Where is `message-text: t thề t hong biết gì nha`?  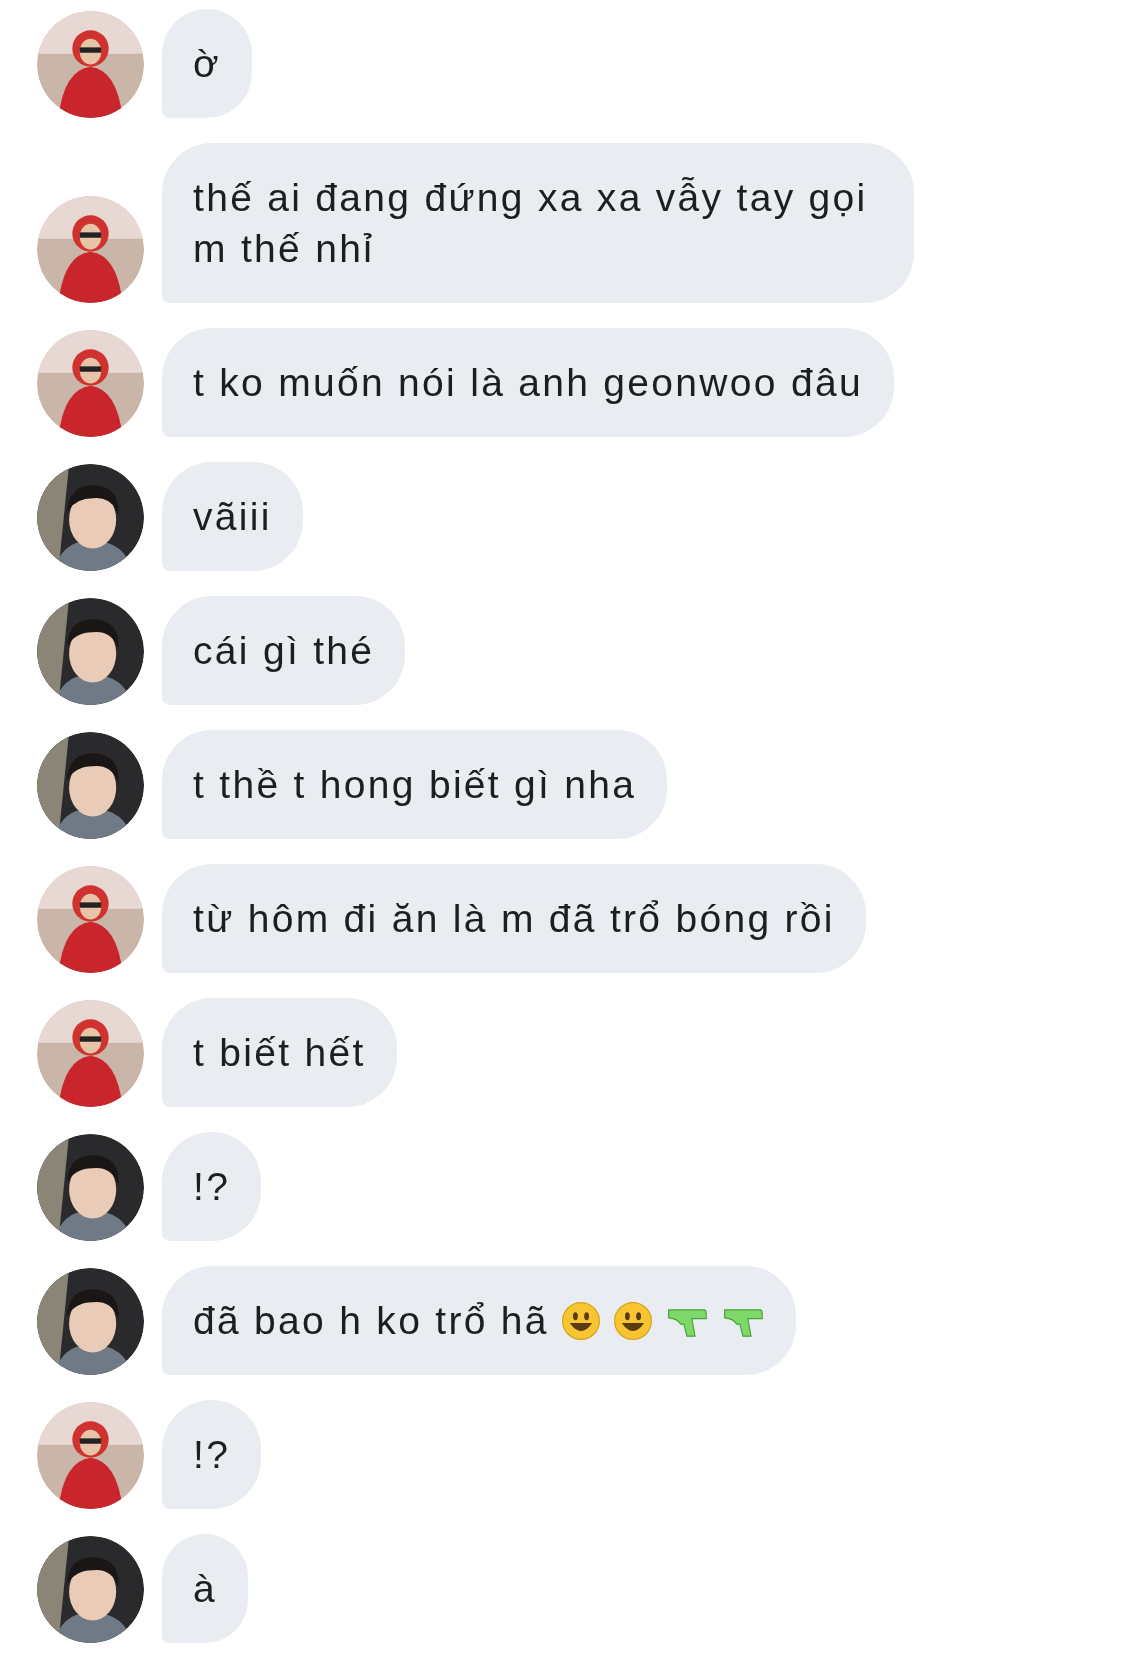 message-text: t thề t hong biết gì nha is located at coordinates (415, 785).